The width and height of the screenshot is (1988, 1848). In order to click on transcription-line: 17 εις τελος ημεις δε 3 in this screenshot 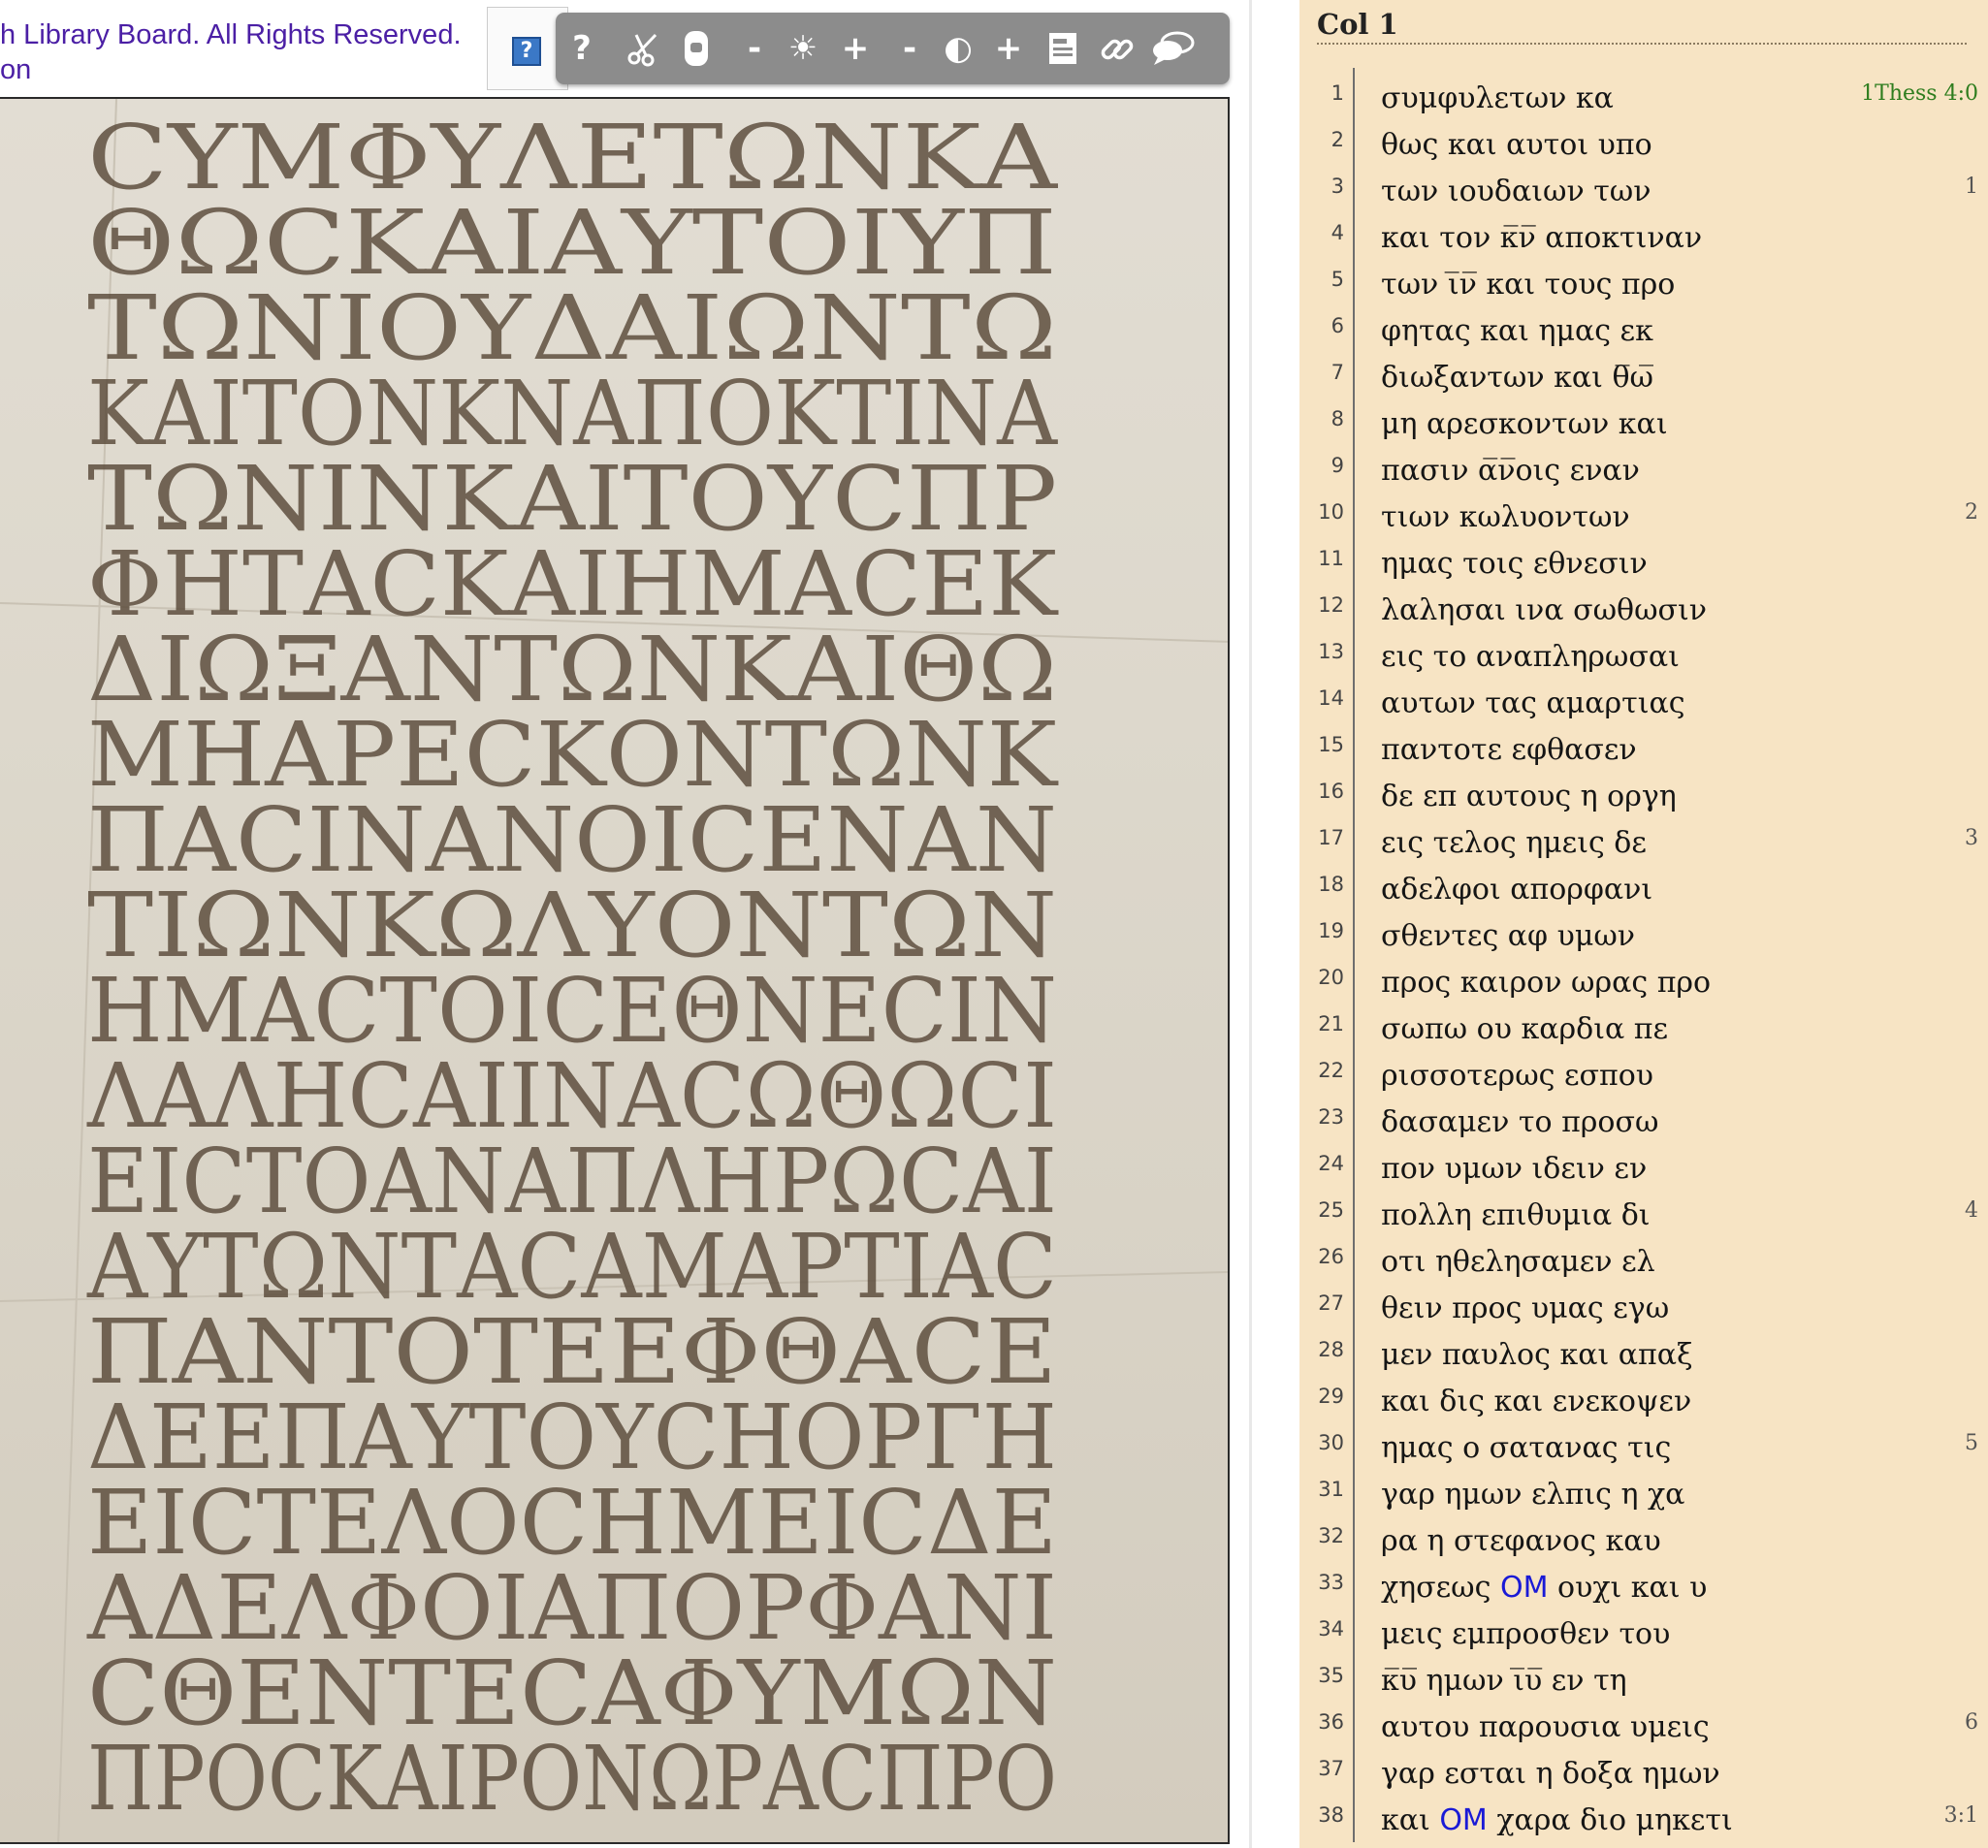, I will do `click(1643, 843)`.